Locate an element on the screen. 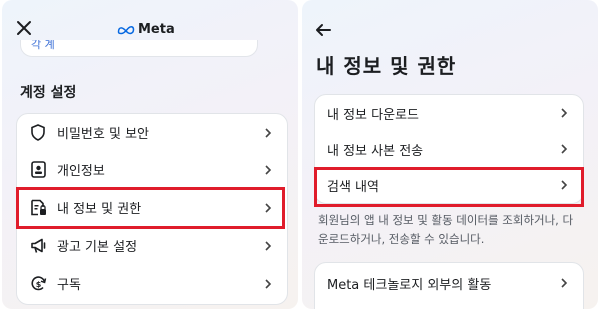  meta-infinity-icon is located at coordinates (126, 29).